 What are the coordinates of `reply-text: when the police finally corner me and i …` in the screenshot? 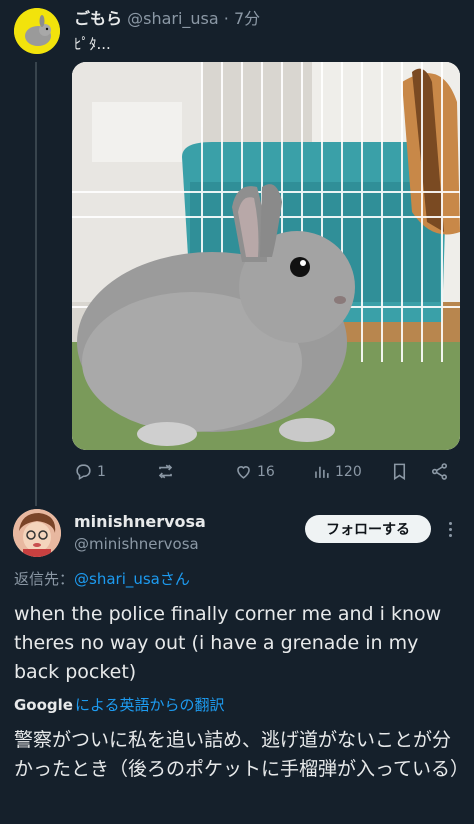 It's located at (228, 643).